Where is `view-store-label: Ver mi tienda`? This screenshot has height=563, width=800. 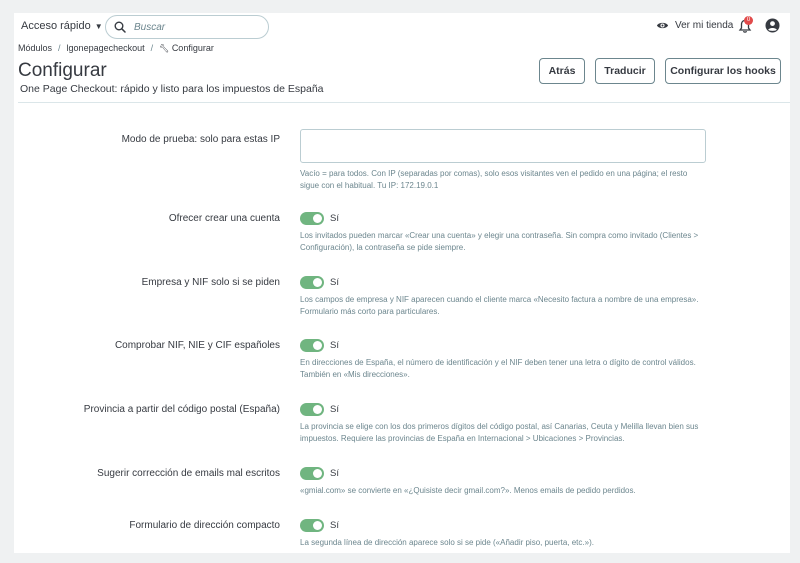
view-store-label: Ver mi tienda is located at coordinates (704, 25).